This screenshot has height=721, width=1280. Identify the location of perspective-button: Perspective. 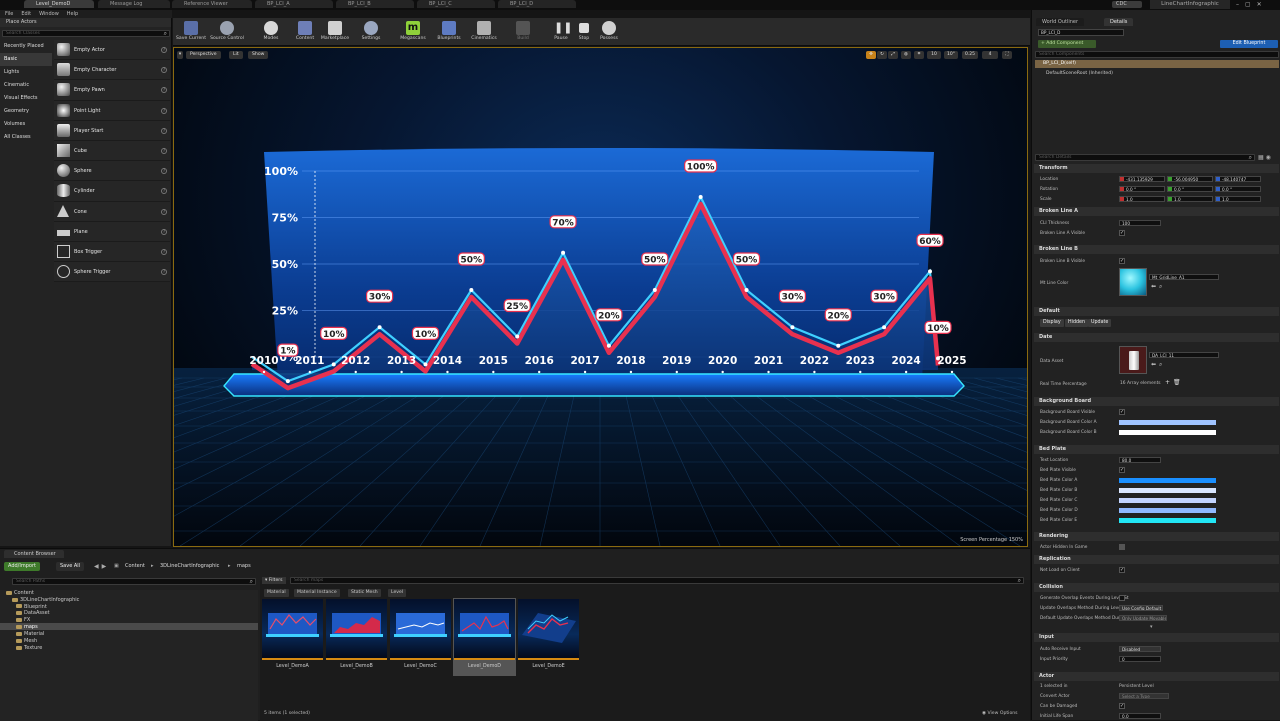
(203, 55).